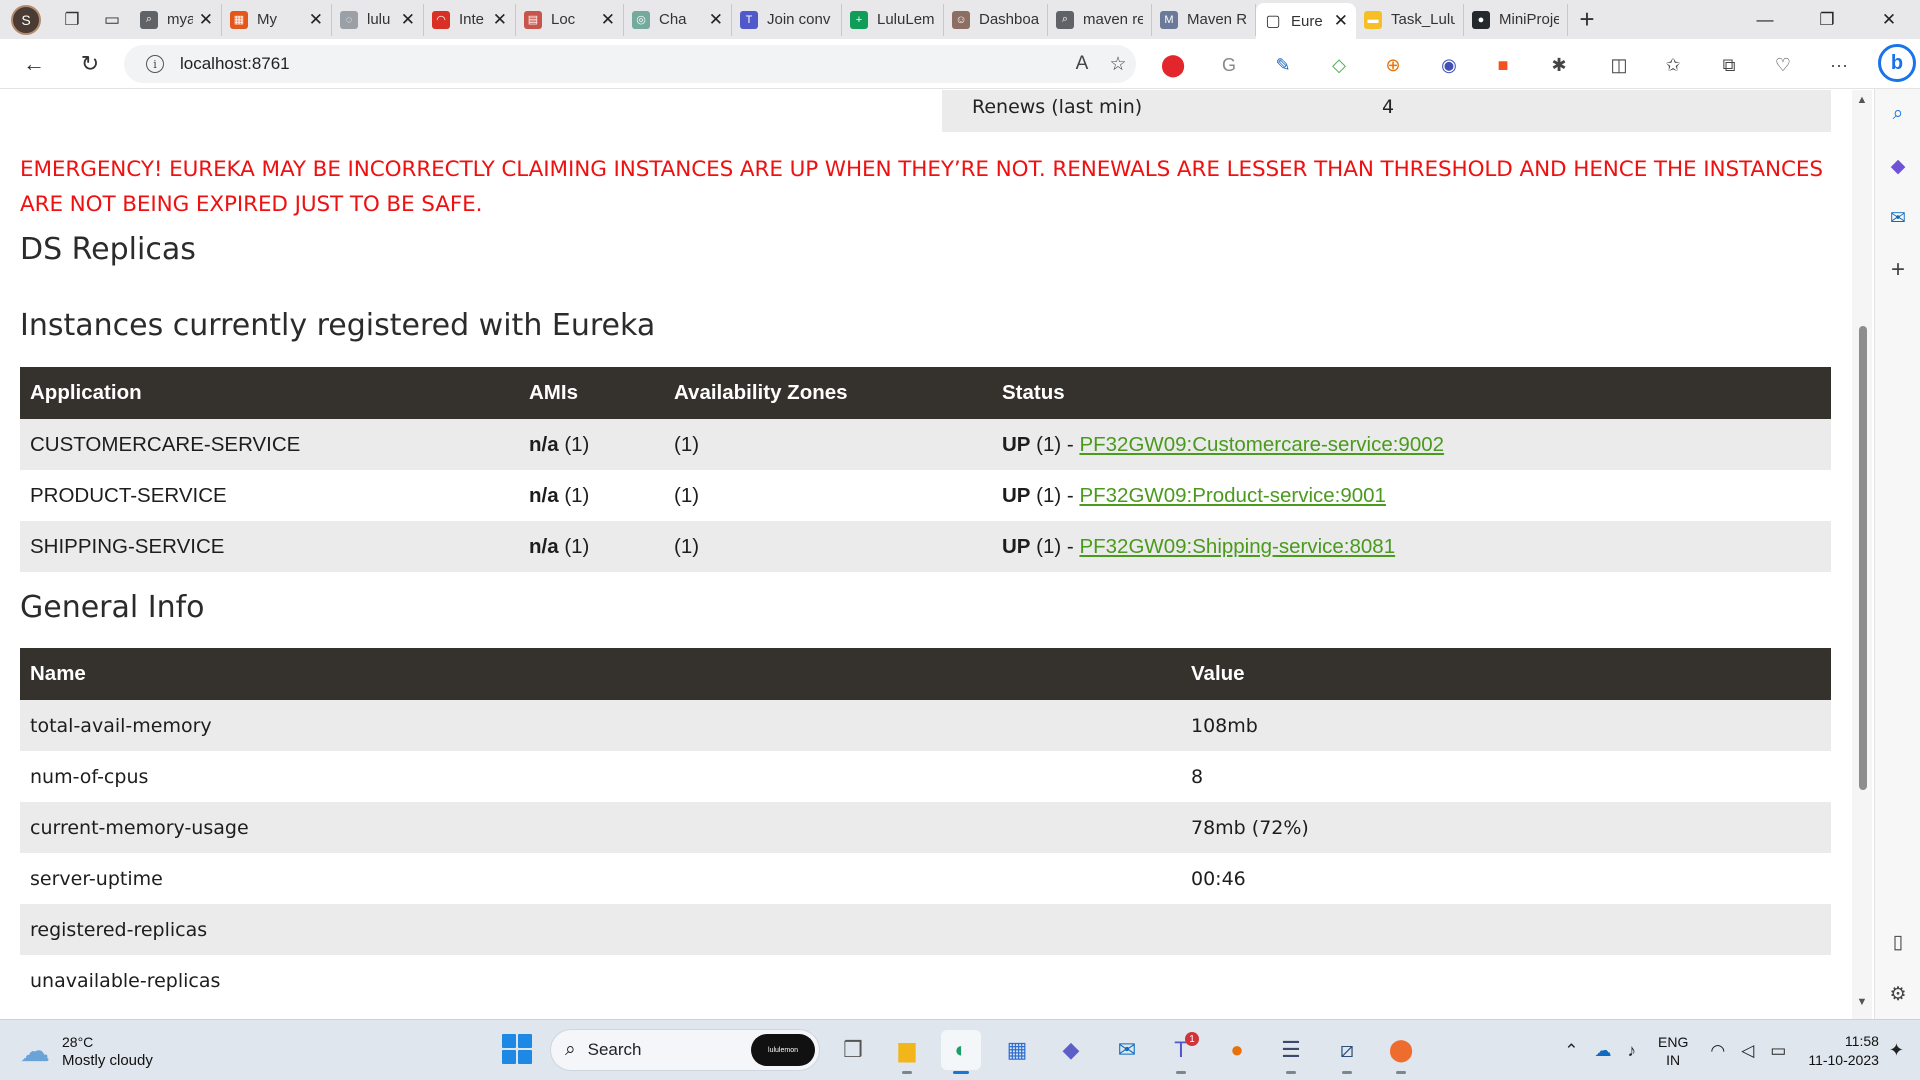  I want to click on add-sidebar-app-icon: +, so click(1898, 270).